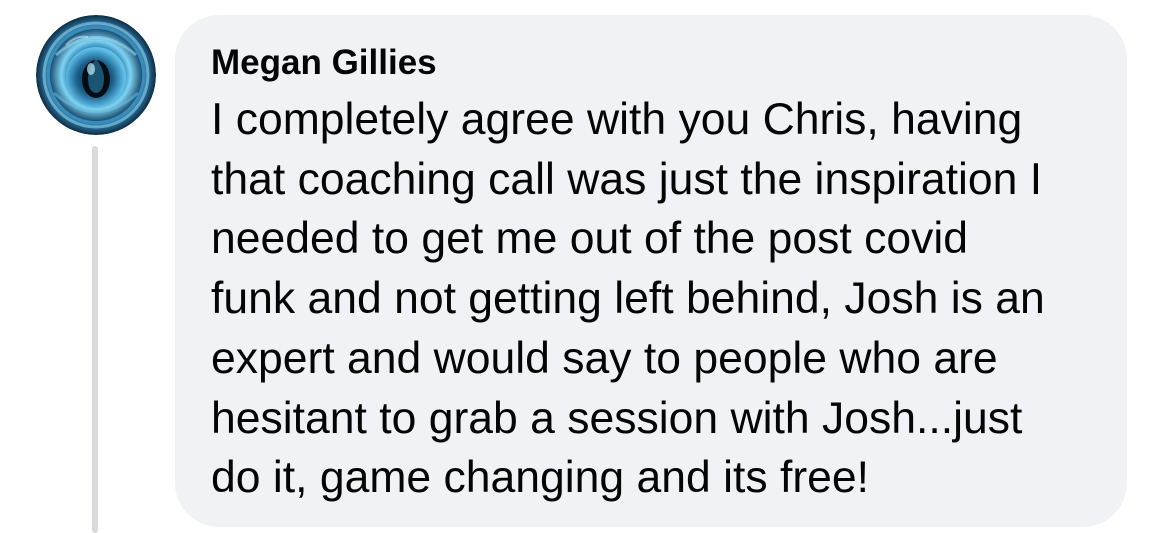 Image resolution: width=1170 pixels, height=533 pixels. I want to click on blue-eye-avatar-icon, so click(96, 75).